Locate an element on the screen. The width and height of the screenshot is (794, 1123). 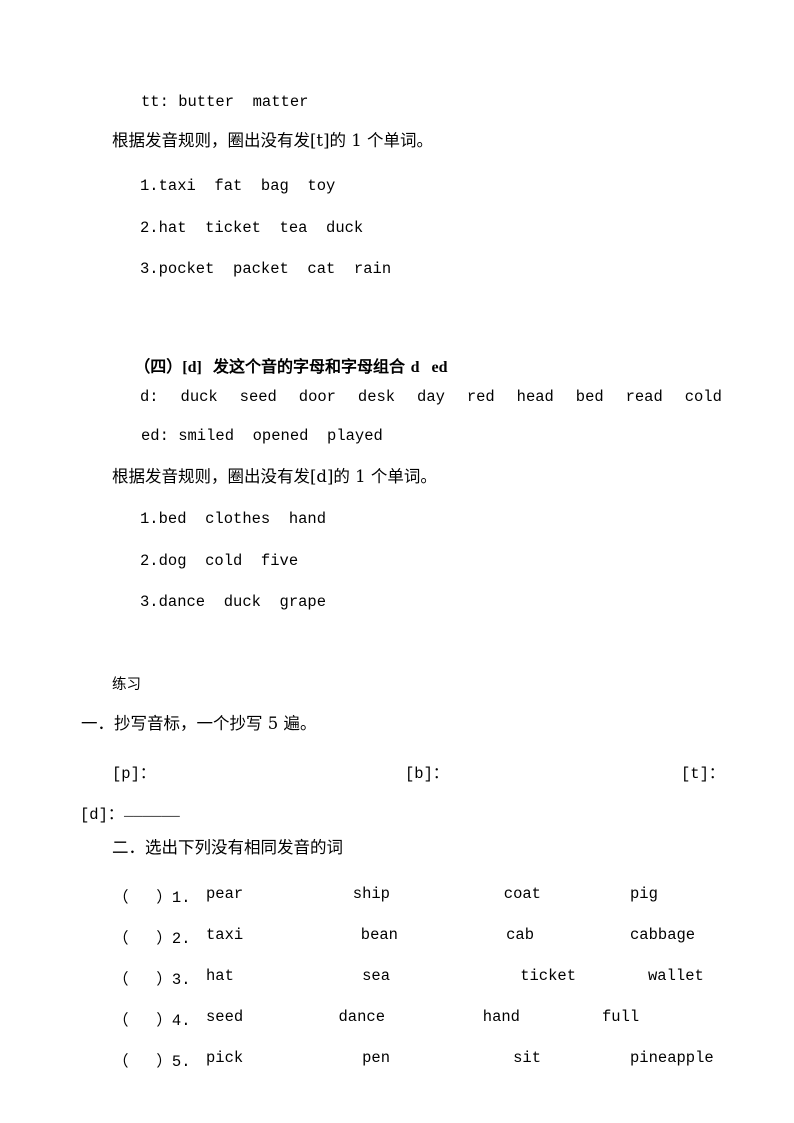
quiz-number: 1. is located at coordinates (181, 898).